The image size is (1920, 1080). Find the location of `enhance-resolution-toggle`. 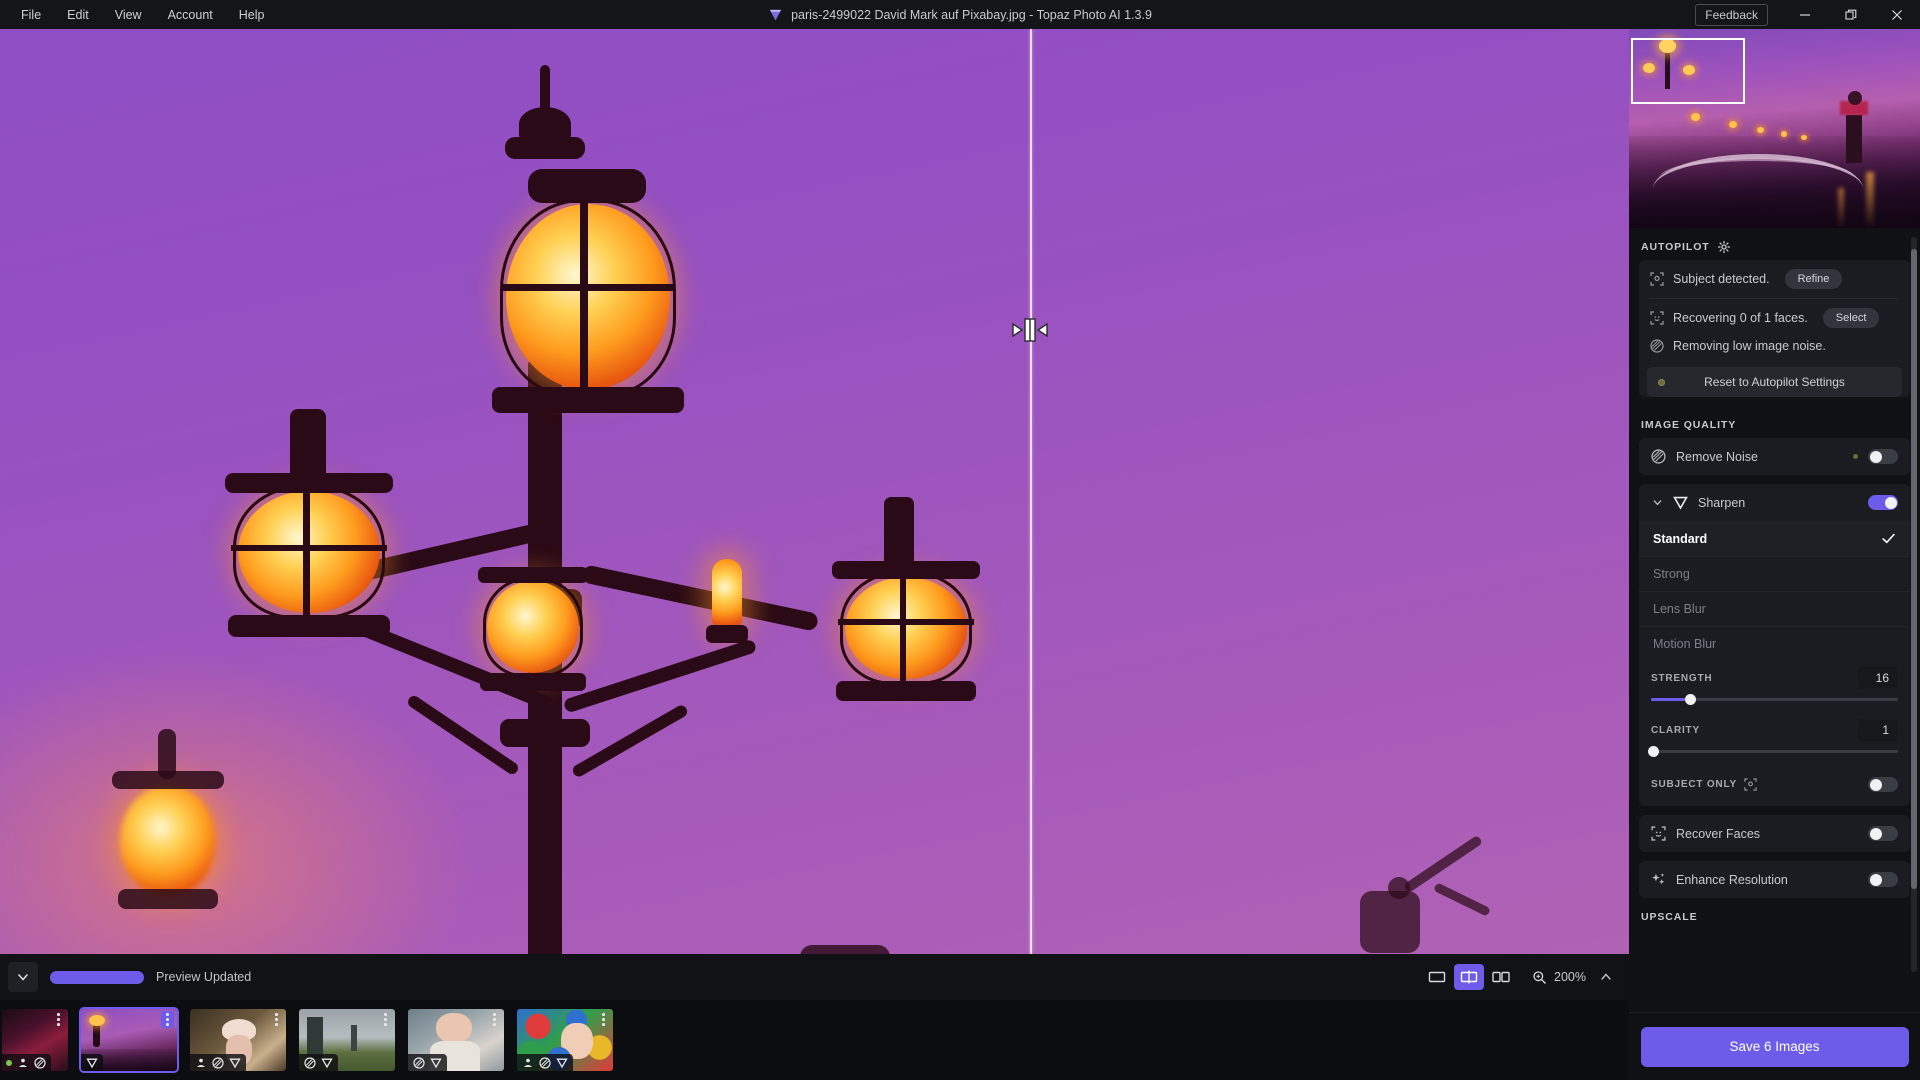

enhance-resolution-toggle is located at coordinates (1883, 879).